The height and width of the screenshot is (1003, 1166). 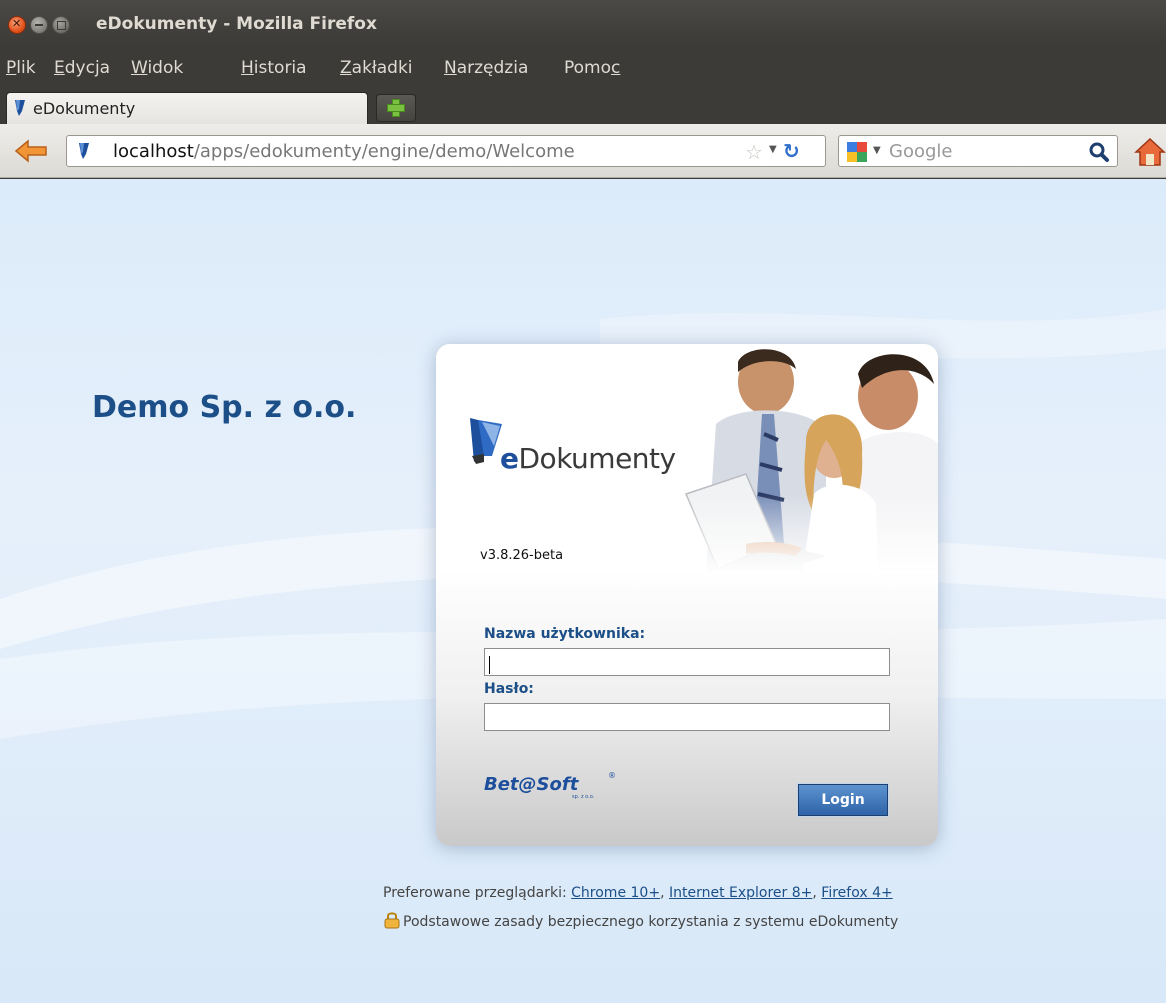 What do you see at coordinates (236, 24) in the screenshot?
I see `window-title: eDokumenty - Mozilla Firefox` at bounding box center [236, 24].